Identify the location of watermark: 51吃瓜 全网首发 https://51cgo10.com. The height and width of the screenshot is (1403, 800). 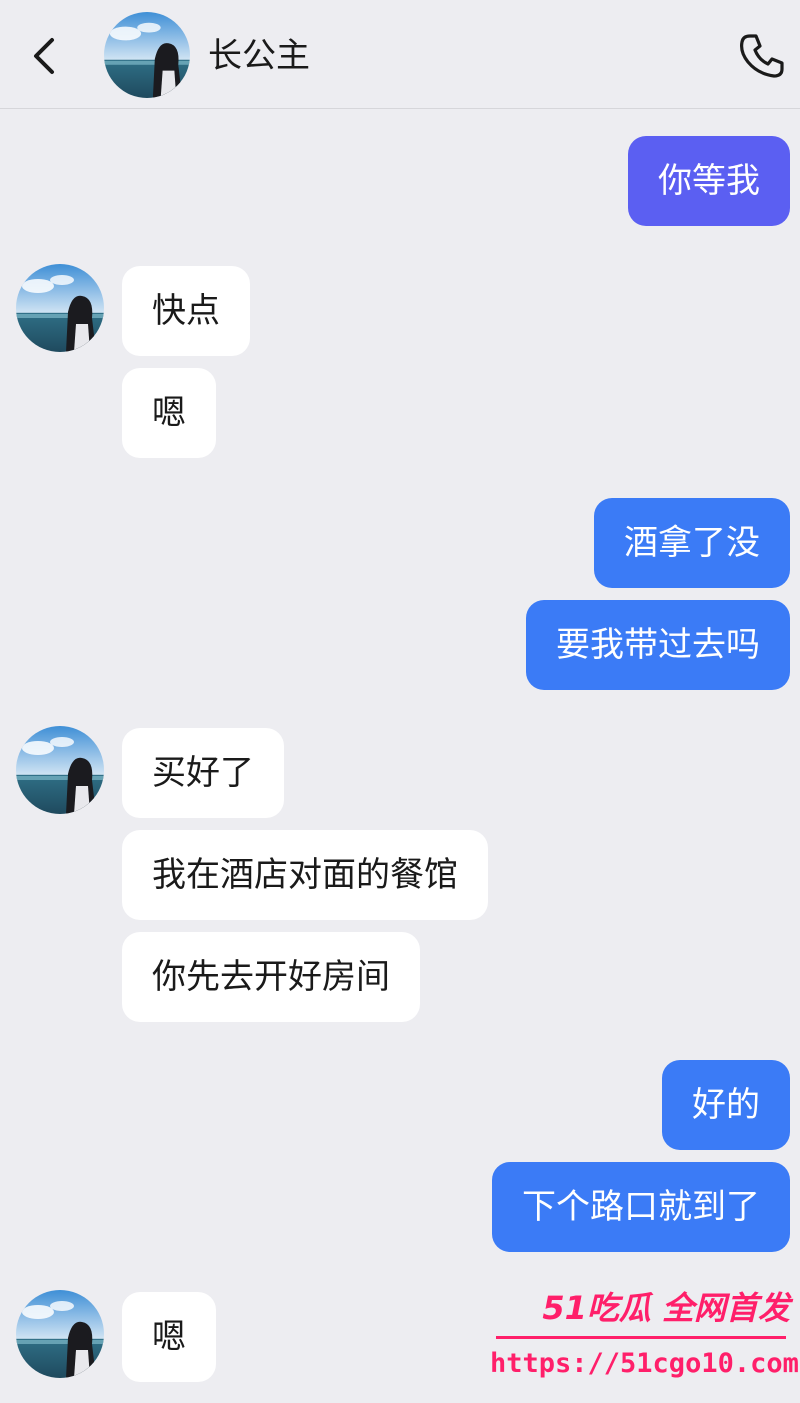
(644, 1341).